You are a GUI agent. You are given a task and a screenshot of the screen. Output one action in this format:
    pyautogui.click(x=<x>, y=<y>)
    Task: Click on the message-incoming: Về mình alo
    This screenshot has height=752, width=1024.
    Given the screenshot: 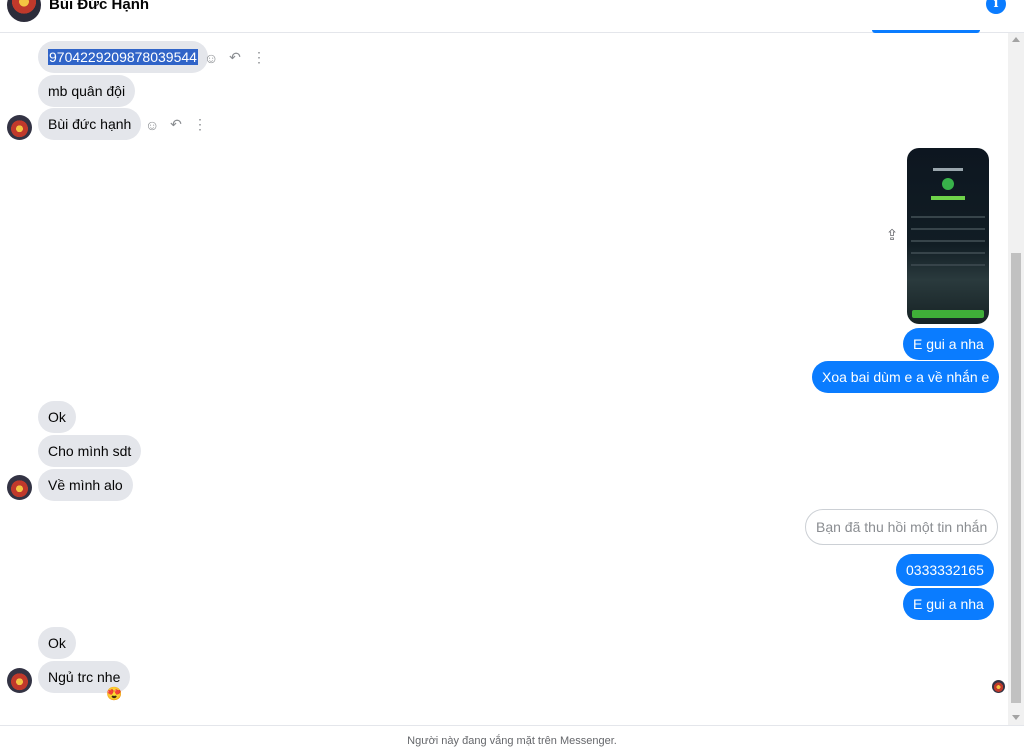 What is the action you would take?
    pyautogui.click(x=85, y=485)
    